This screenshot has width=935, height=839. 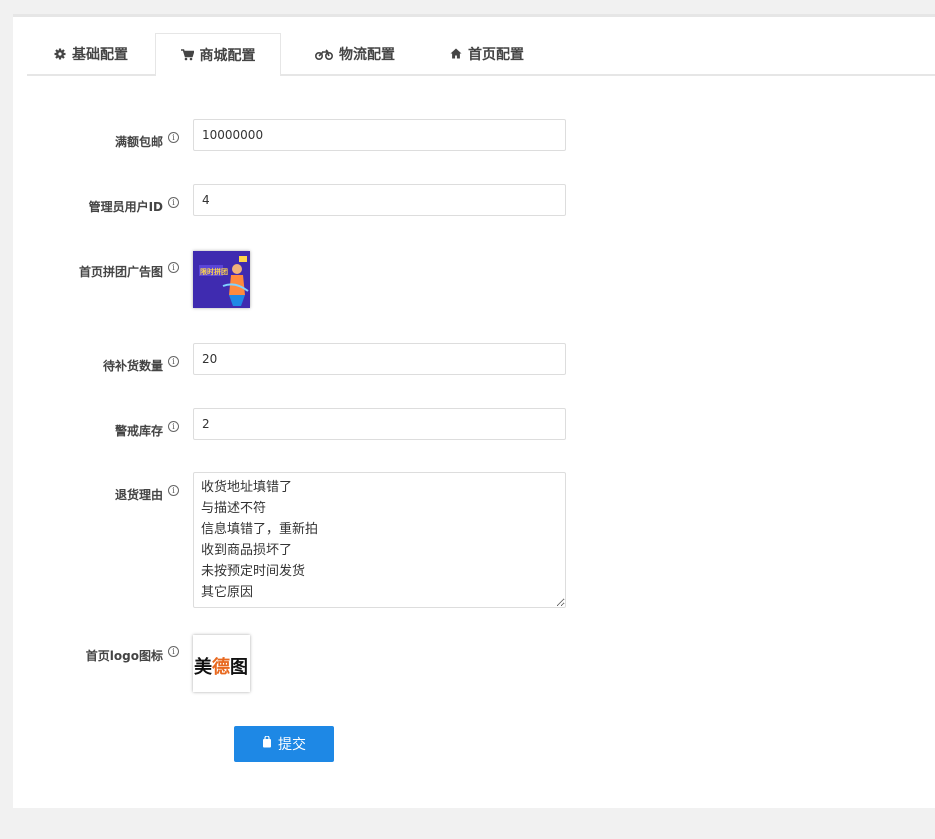 I want to click on tab-basic-config: 基础配置, so click(x=91, y=53).